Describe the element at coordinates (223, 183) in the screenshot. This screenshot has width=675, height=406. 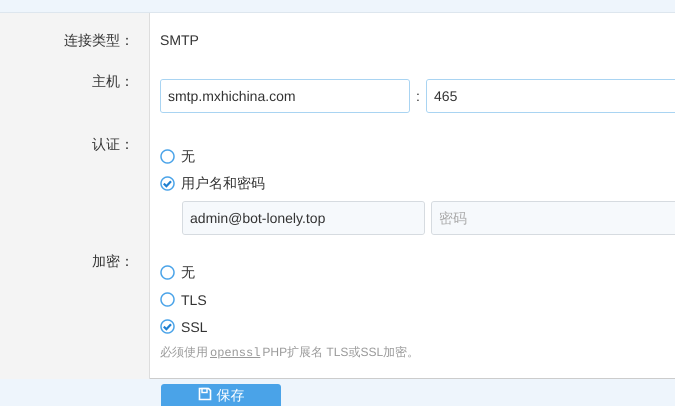
I see `radio-label: 用户名和密码` at that location.